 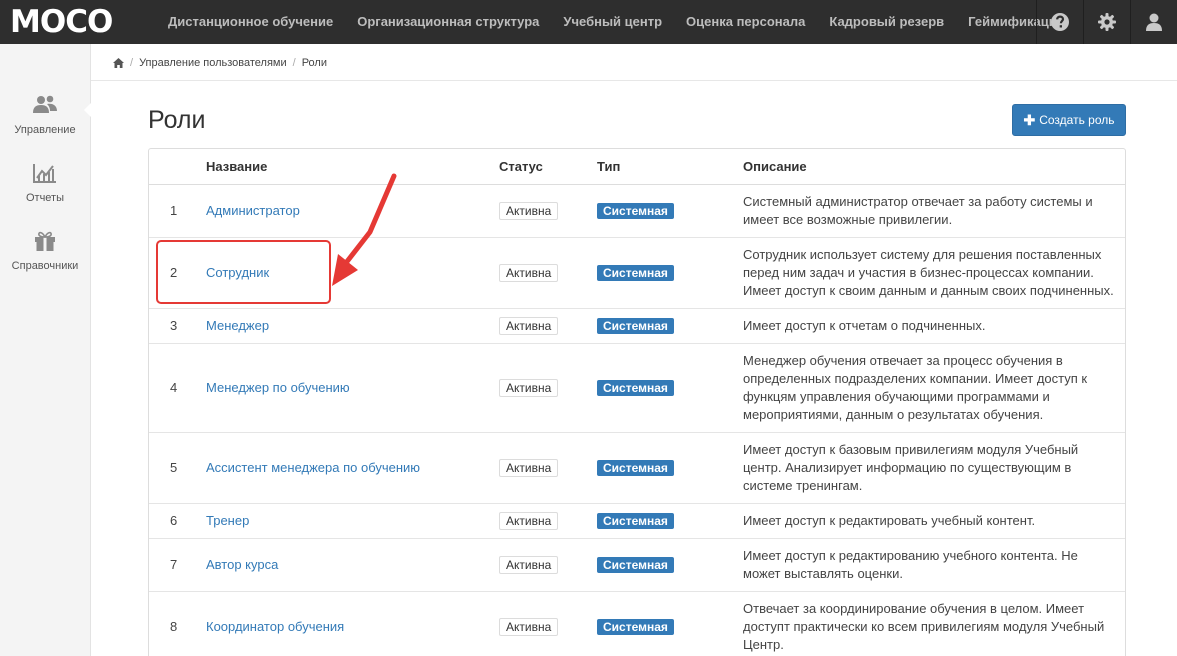 I want to click on column-header-number, so click(x=177, y=167).